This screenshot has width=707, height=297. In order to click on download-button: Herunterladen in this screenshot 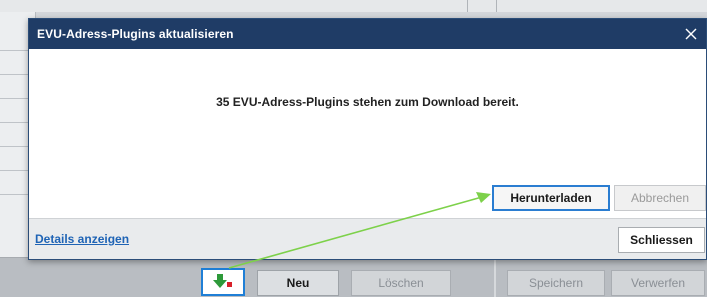, I will do `click(551, 198)`.